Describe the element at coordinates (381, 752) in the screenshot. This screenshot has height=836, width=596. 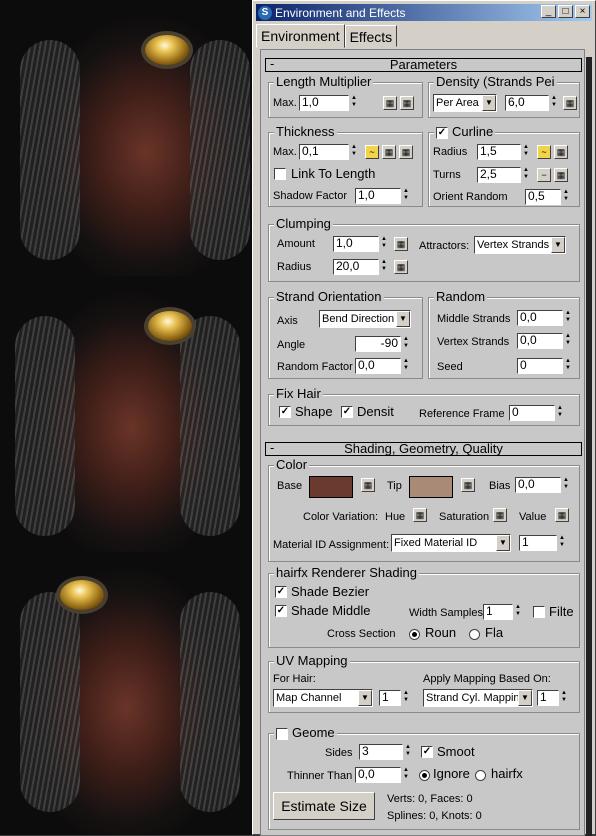
I see `spinner-value: 3` at that location.